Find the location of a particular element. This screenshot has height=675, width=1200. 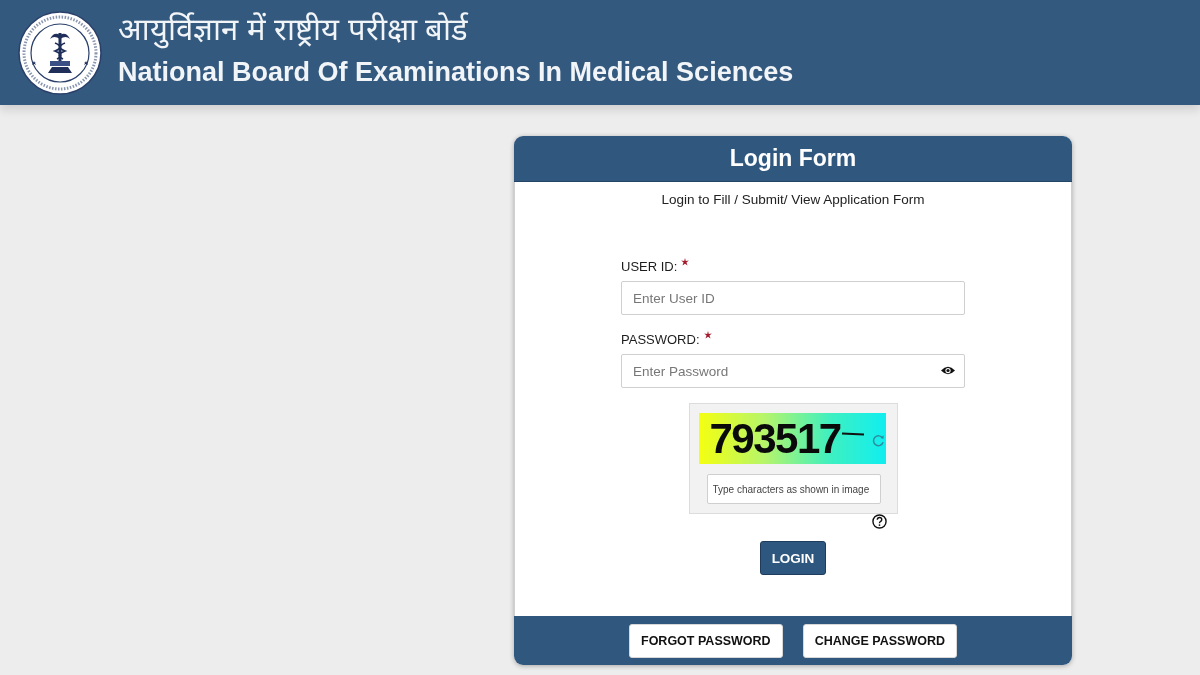

field-label: PASSWORD: is located at coordinates (660, 340).